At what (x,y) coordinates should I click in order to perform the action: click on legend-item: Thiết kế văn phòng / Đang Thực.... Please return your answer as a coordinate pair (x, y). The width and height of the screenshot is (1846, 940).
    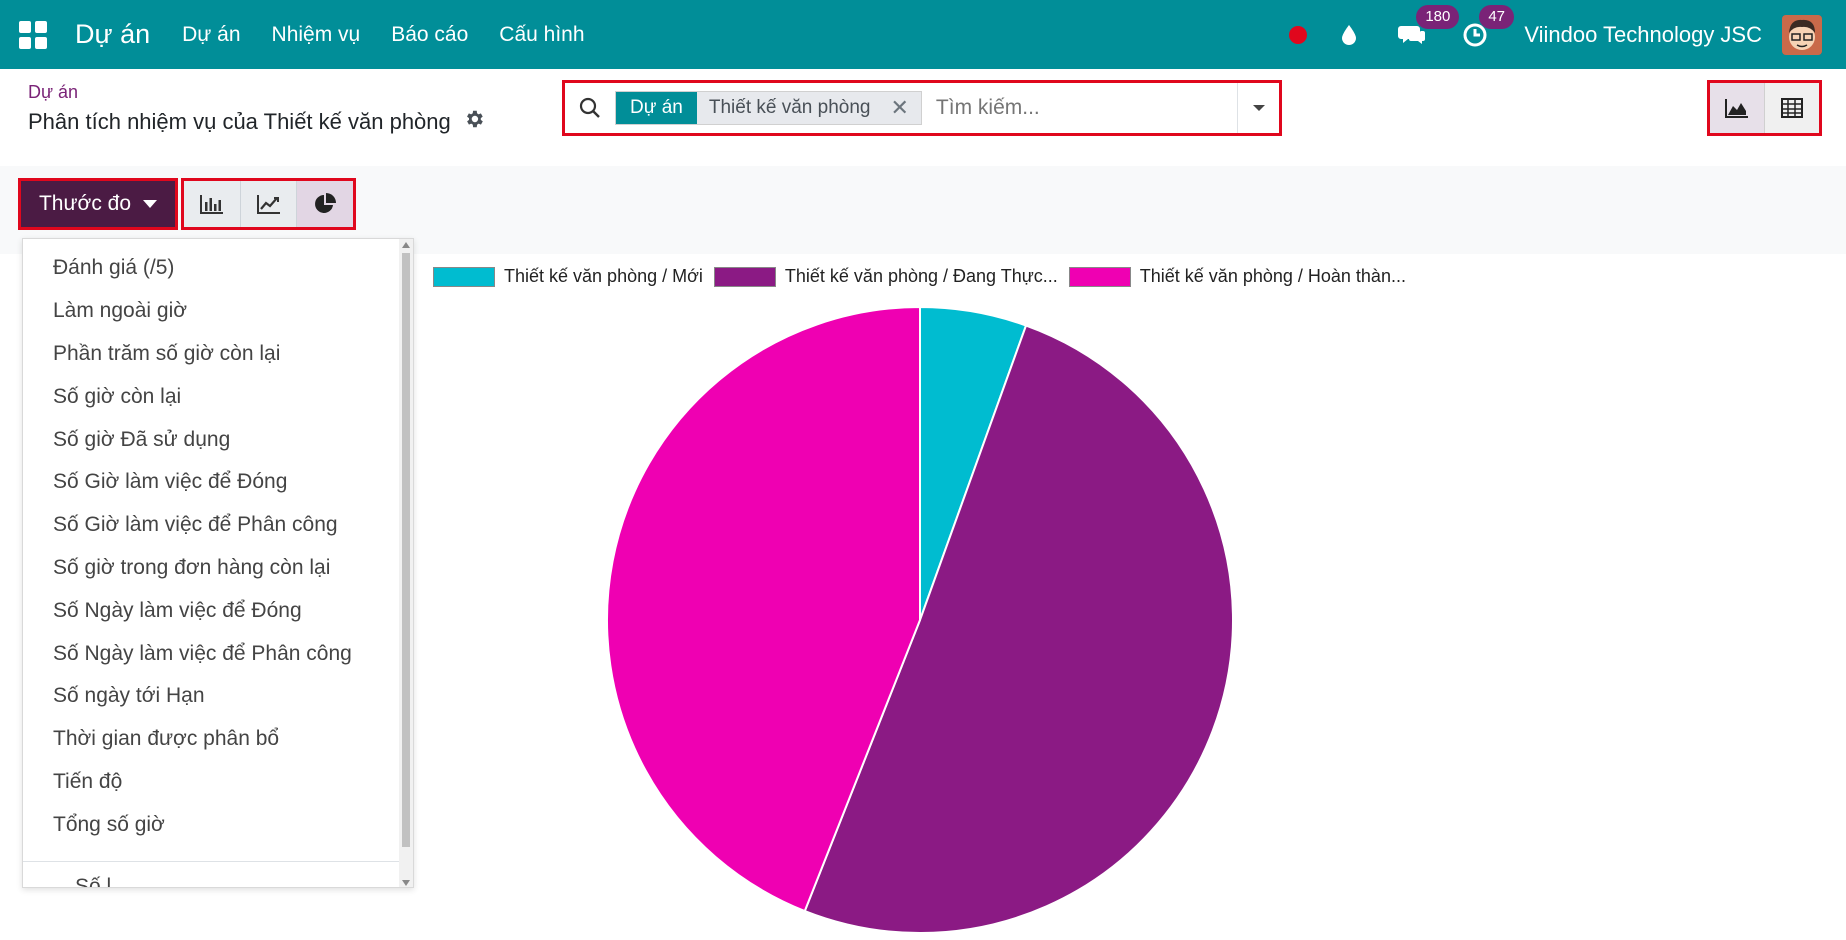
    Looking at the image, I should click on (885, 276).